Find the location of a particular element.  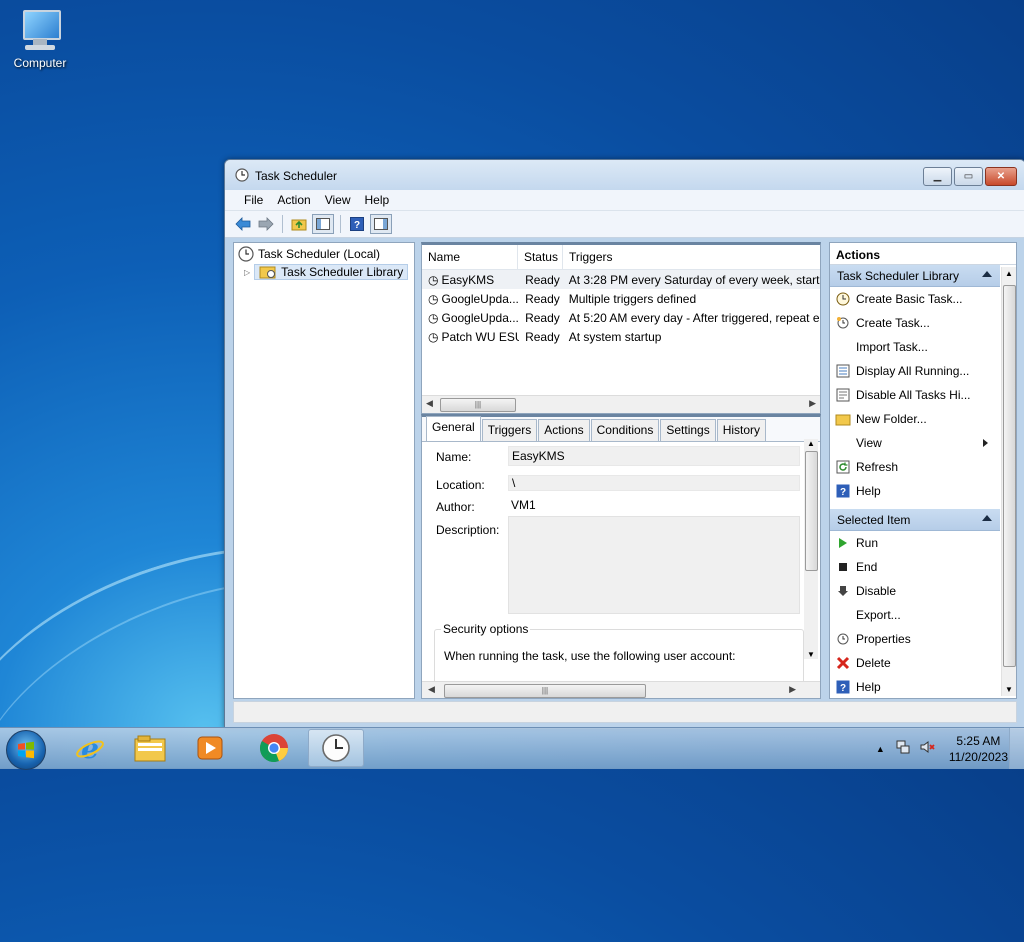

column-header-name: Name is located at coordinates (470, 257).